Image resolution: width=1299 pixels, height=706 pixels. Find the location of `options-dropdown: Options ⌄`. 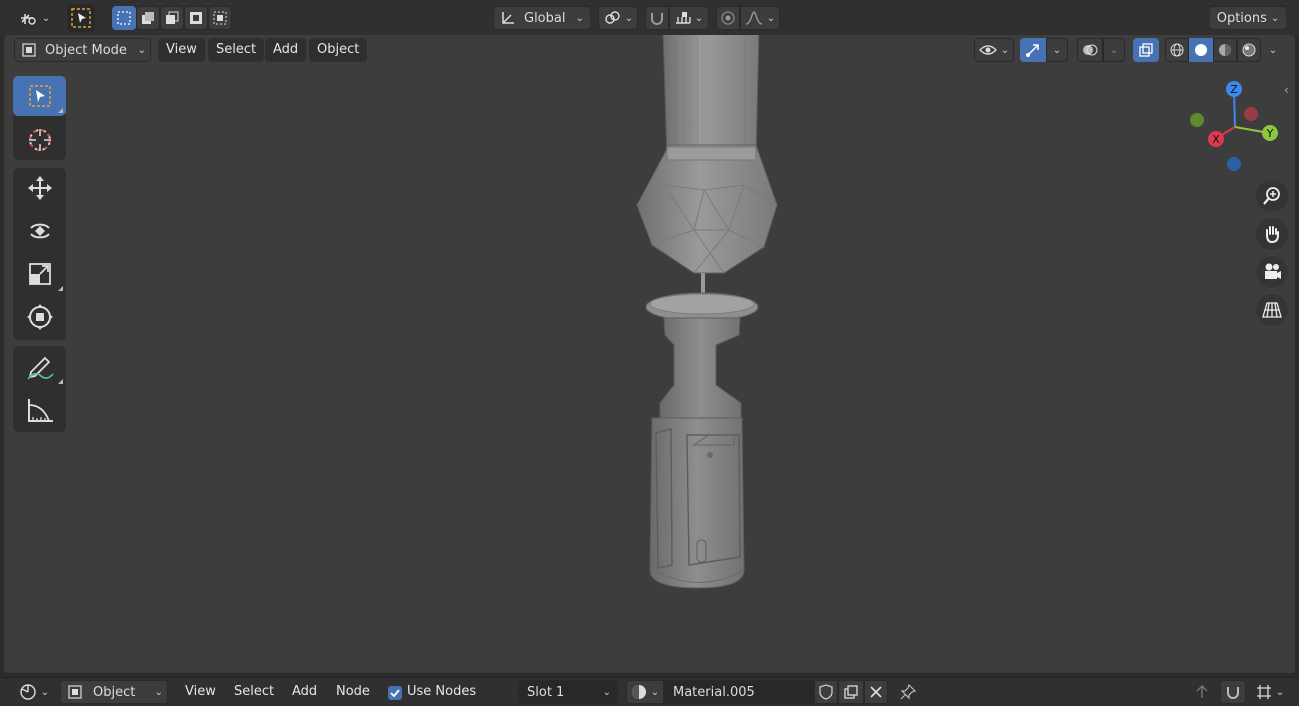

options-dropdown: Options ⌄ is located at coordinates (1248, 18).